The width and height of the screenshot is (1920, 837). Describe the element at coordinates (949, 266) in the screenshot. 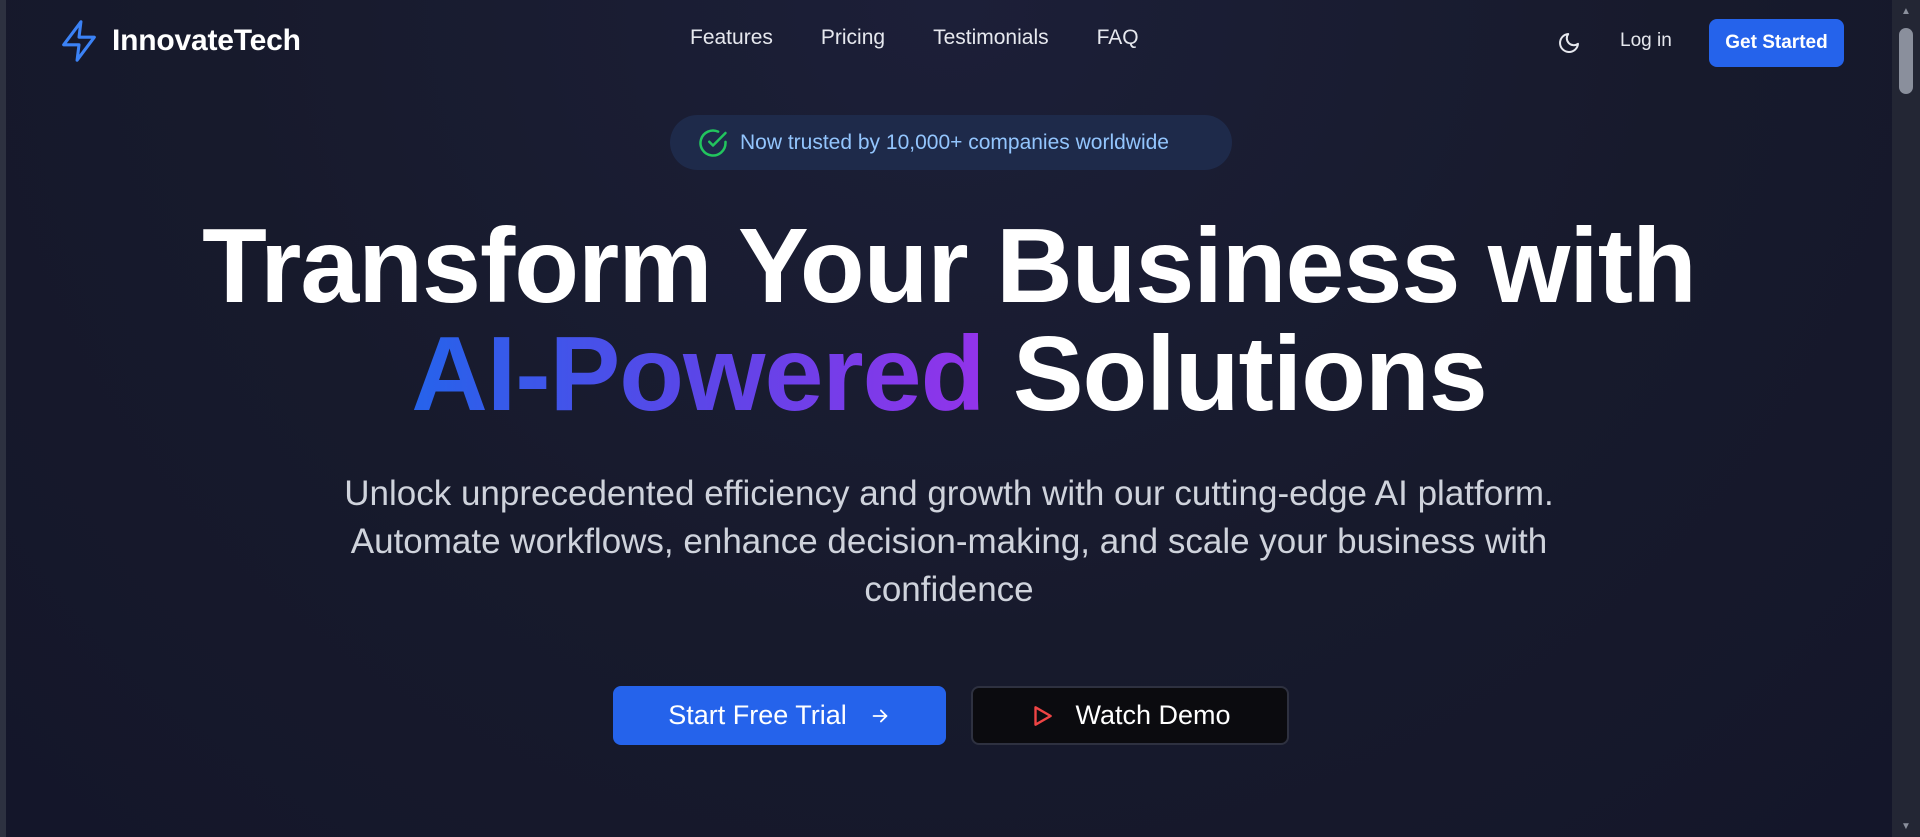

I see `hero-title-line1: Transform Your Business with` at that location.